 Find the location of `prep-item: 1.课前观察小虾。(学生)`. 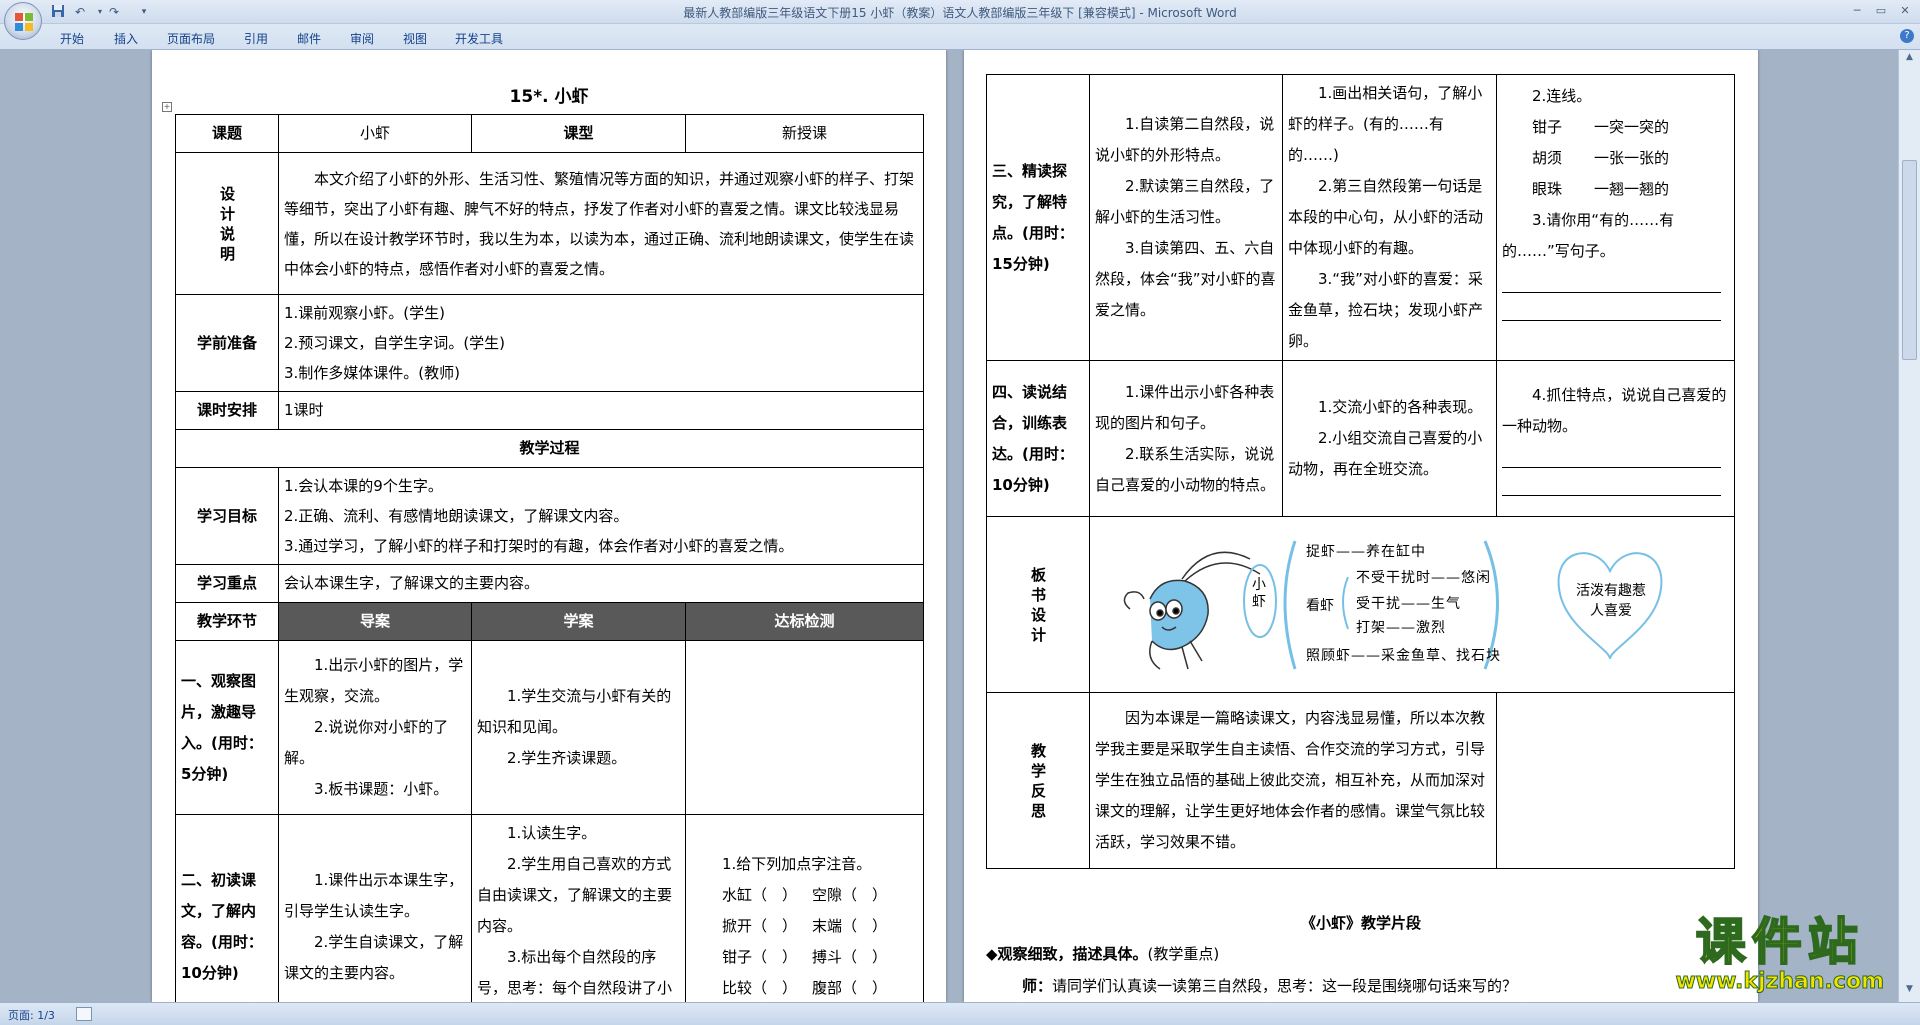

prep-item: 1.课前观察小虾。(学生) is located at coordinates (365, 313).